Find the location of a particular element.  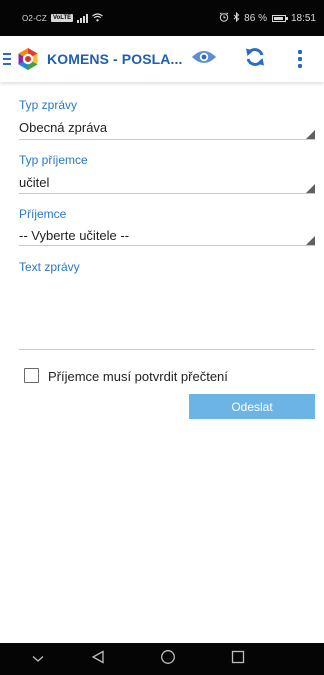

collapse-nav-button is located at coordinates (38, 659).